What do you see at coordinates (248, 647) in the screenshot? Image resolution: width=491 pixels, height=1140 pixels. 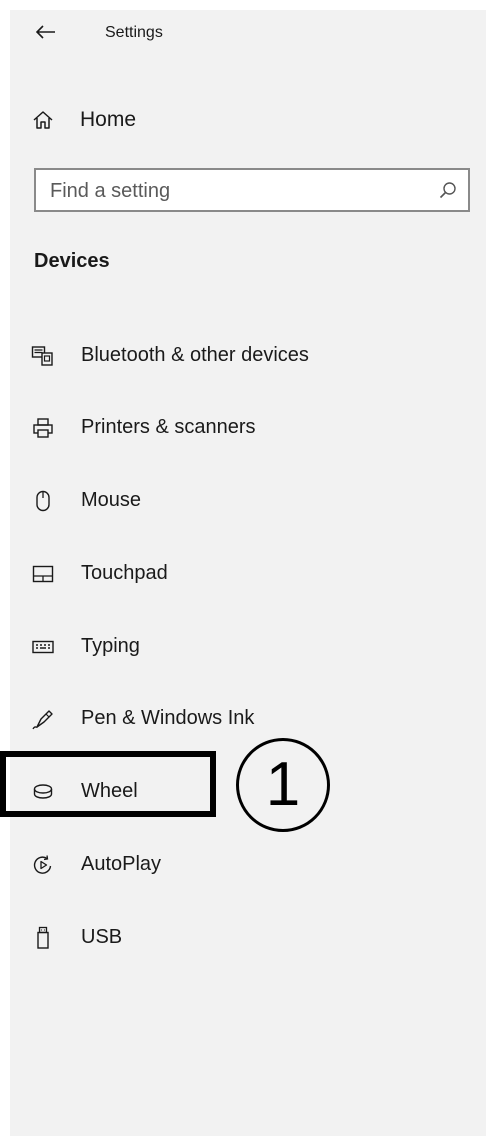 I see `nav-item-typing: Typing` at bounding box center [248, 647].